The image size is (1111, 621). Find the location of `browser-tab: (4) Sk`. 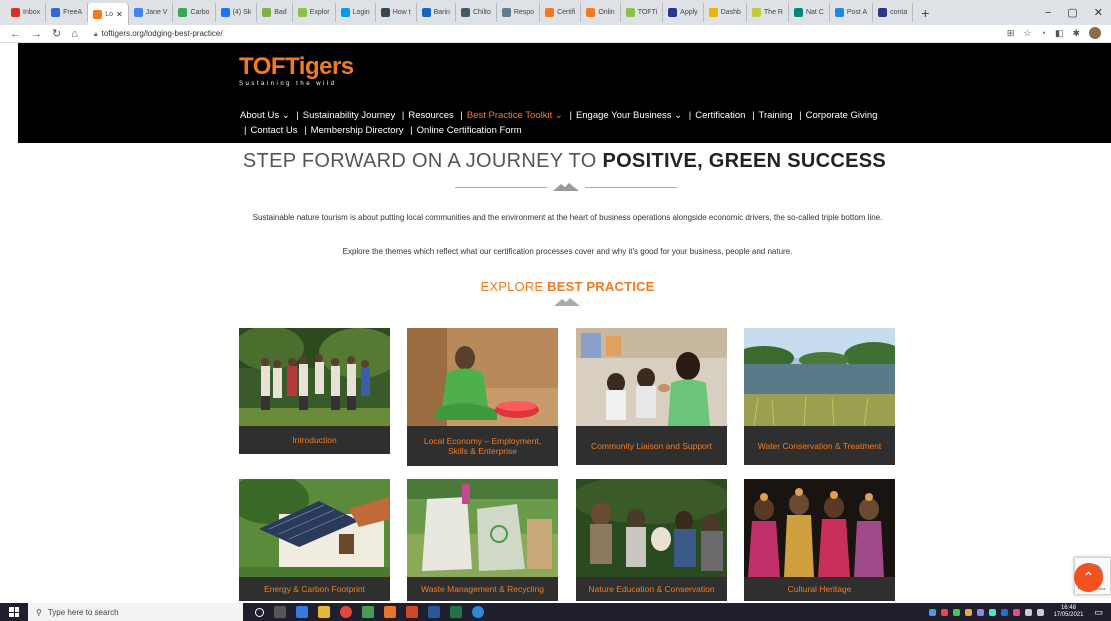

browser-tab: (4) Sk is located at coordinates (237, 12).